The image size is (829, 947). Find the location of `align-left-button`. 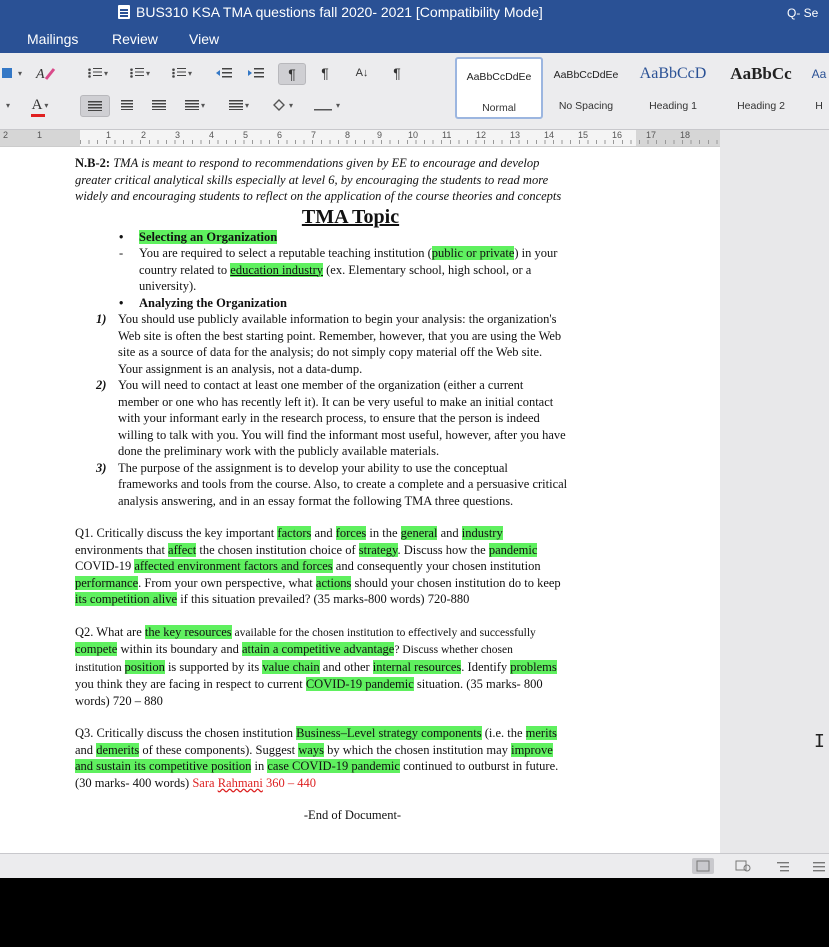

align-left-button is located at coordinates (95, 106).